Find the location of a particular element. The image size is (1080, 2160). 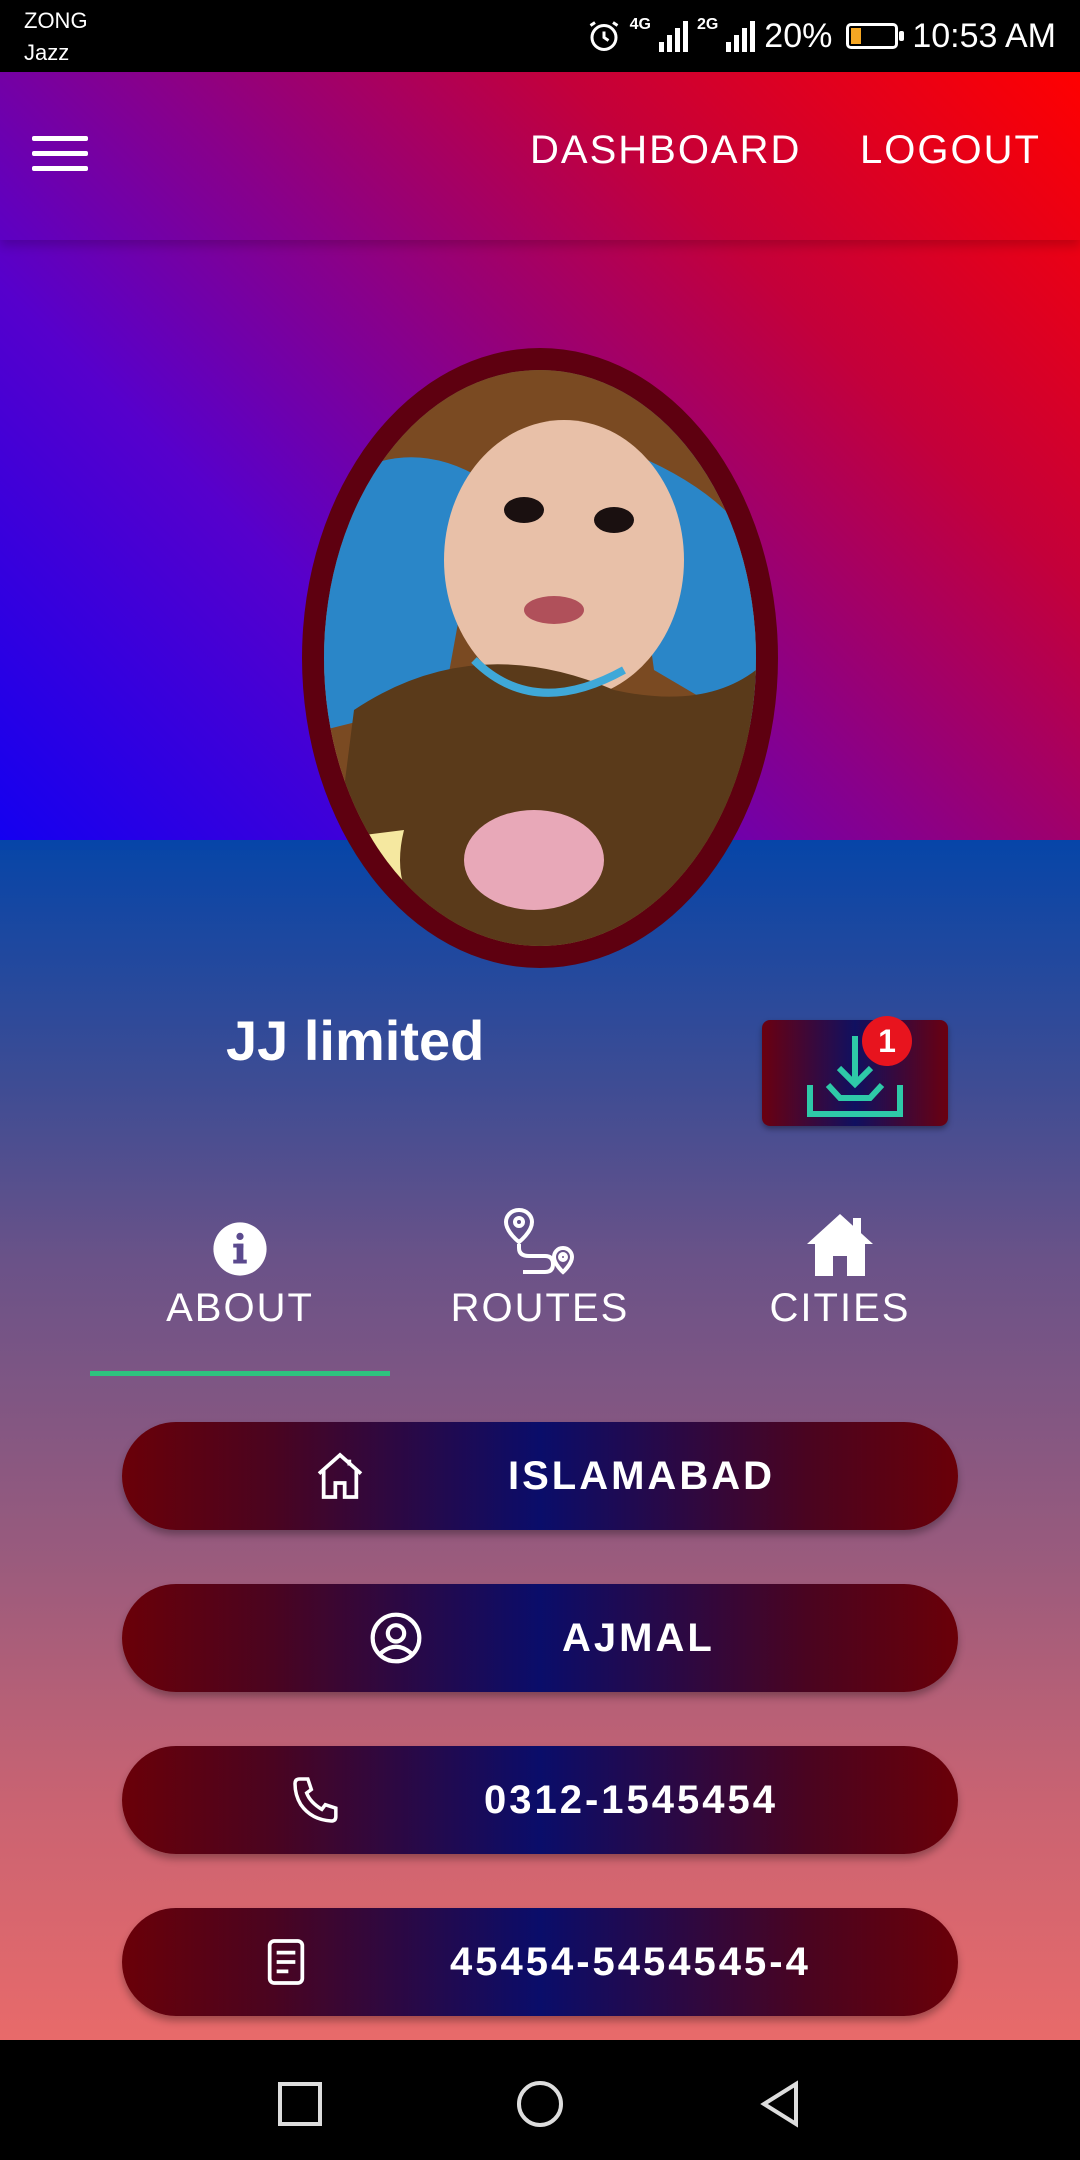

carrier-primary: ZONG is located at coordinates (56, 20).